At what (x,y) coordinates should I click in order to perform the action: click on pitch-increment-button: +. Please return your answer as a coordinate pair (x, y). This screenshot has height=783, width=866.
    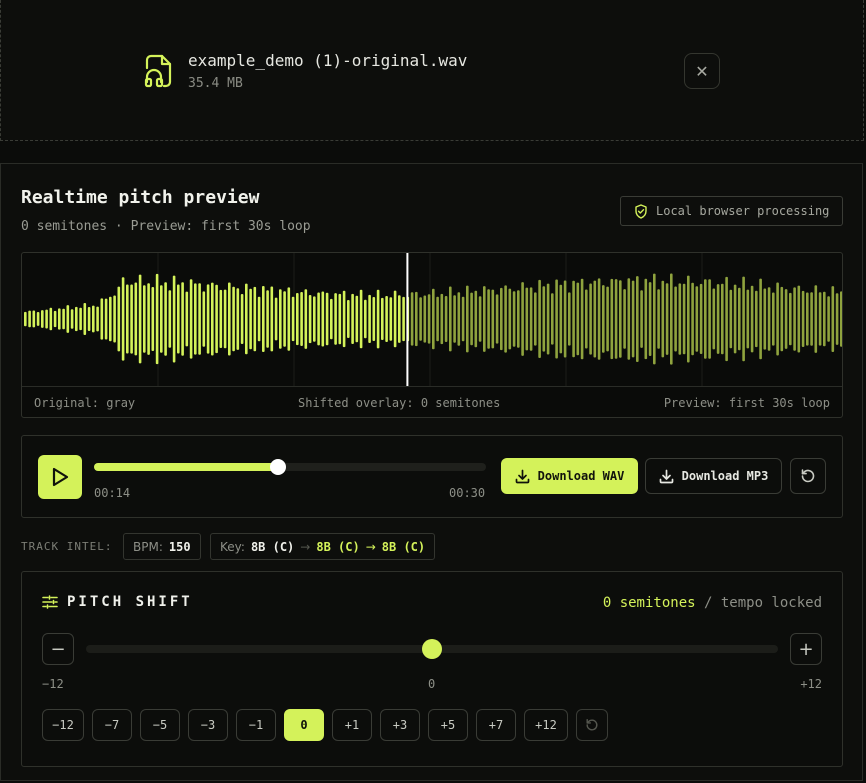
    Looking at the image, I should click on (806, 649).